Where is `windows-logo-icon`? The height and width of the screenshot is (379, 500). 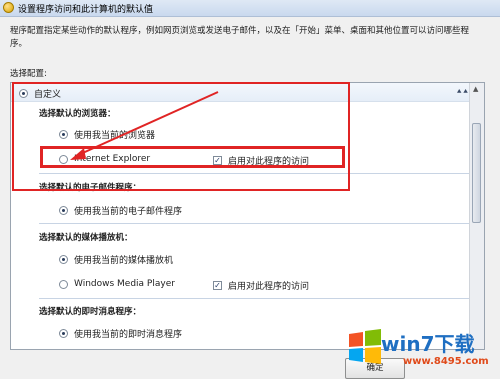
windows-logo-icon is located at coordinates (365, 346).